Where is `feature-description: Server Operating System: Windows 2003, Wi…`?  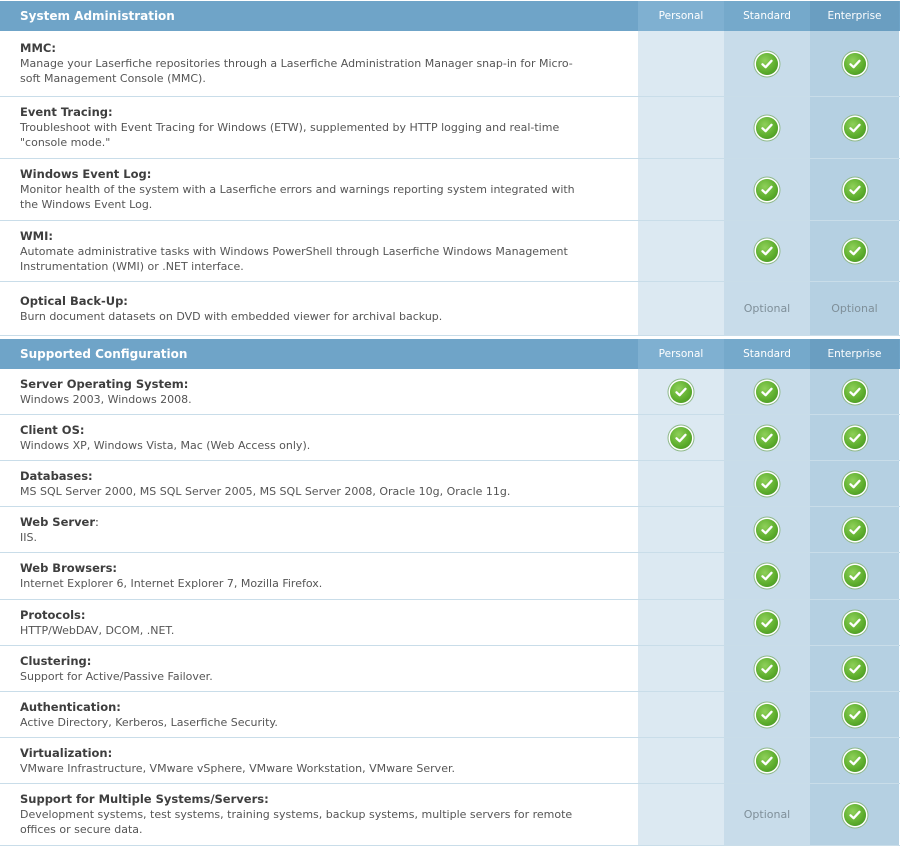
feature-description: Server Operating System: Windows 2003, Wi… is located at coordinates (319, 391).